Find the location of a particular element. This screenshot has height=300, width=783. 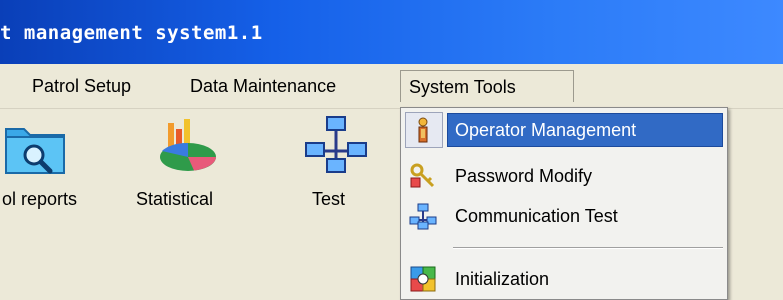

toolbar-label: Statistical is located at coordinates (175, 199).